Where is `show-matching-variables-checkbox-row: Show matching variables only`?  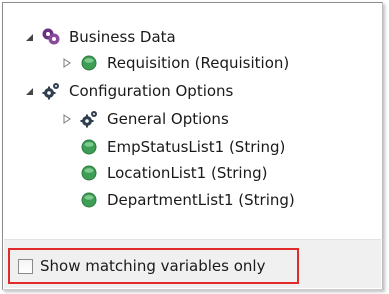 show-matching-variables-checkbox-row: Show matching variables only is located at coordinates (141, 266).